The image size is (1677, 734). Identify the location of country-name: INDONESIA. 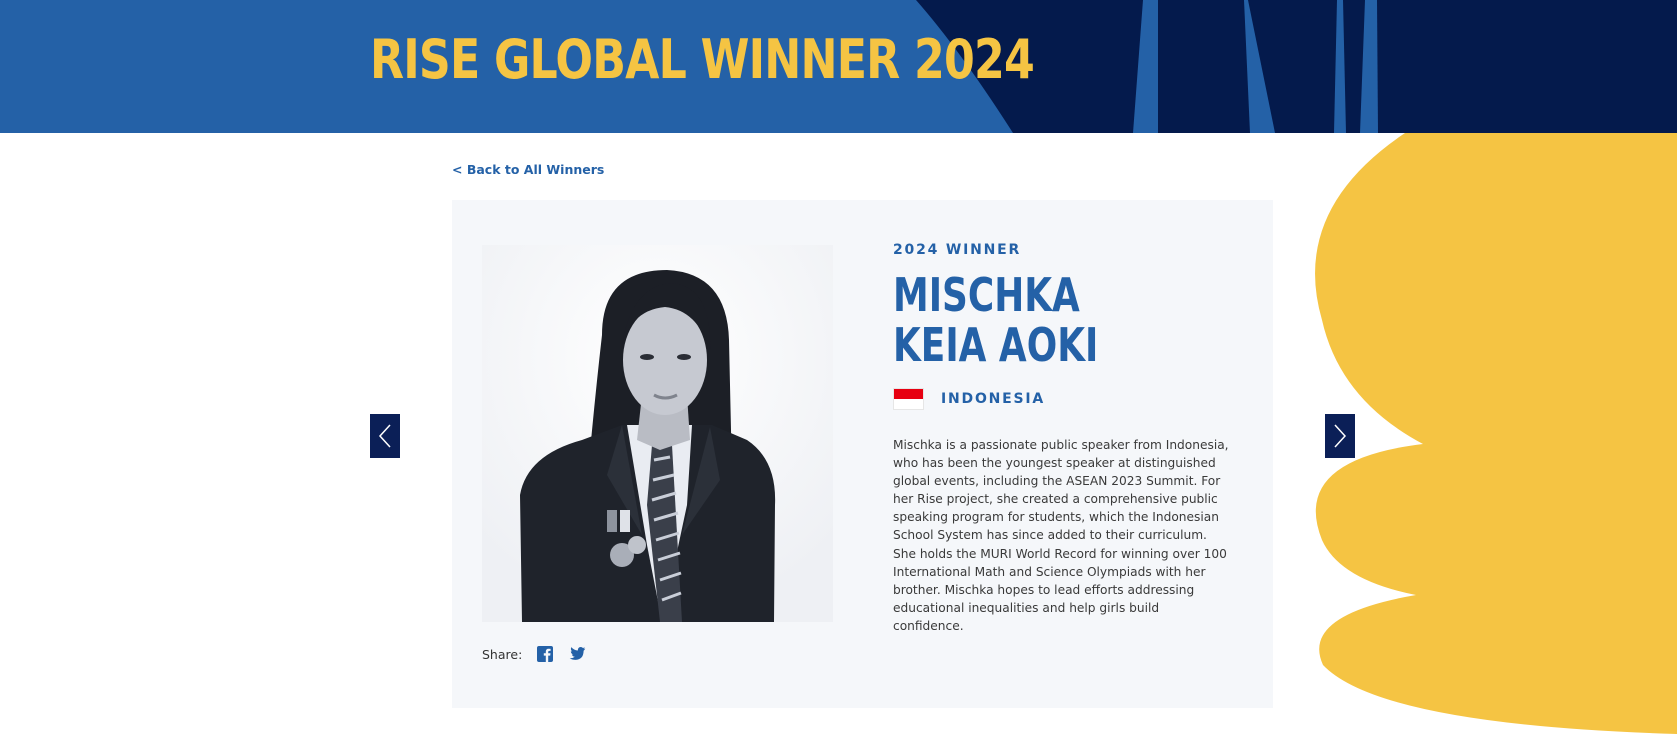
(993, 399).